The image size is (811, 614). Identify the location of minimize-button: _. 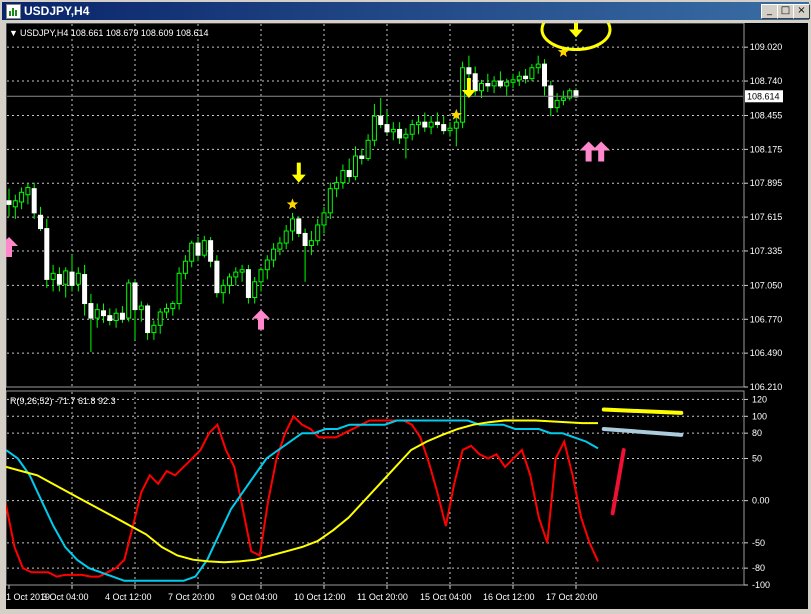
(769, 11).